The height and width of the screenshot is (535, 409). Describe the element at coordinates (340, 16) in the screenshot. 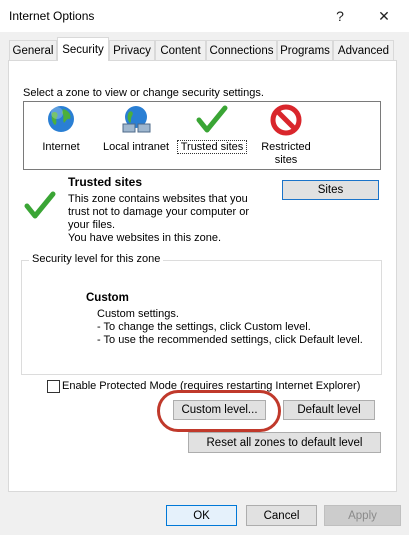

I see `help-button: ?` at that location.